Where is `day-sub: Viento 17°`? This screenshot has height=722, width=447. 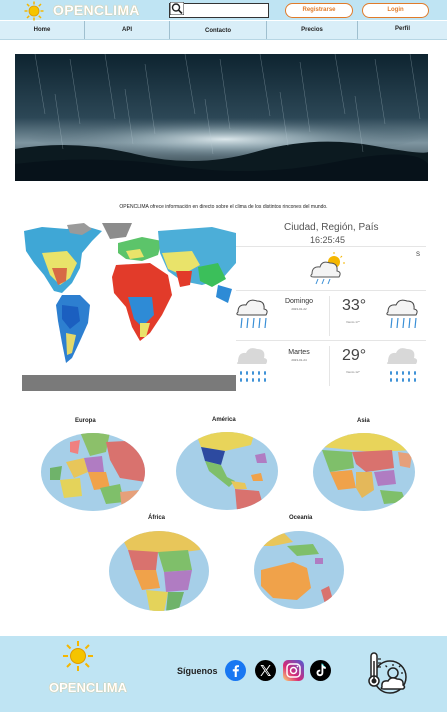 day-sub: Viento 17° is located at coordinates (353, 322).